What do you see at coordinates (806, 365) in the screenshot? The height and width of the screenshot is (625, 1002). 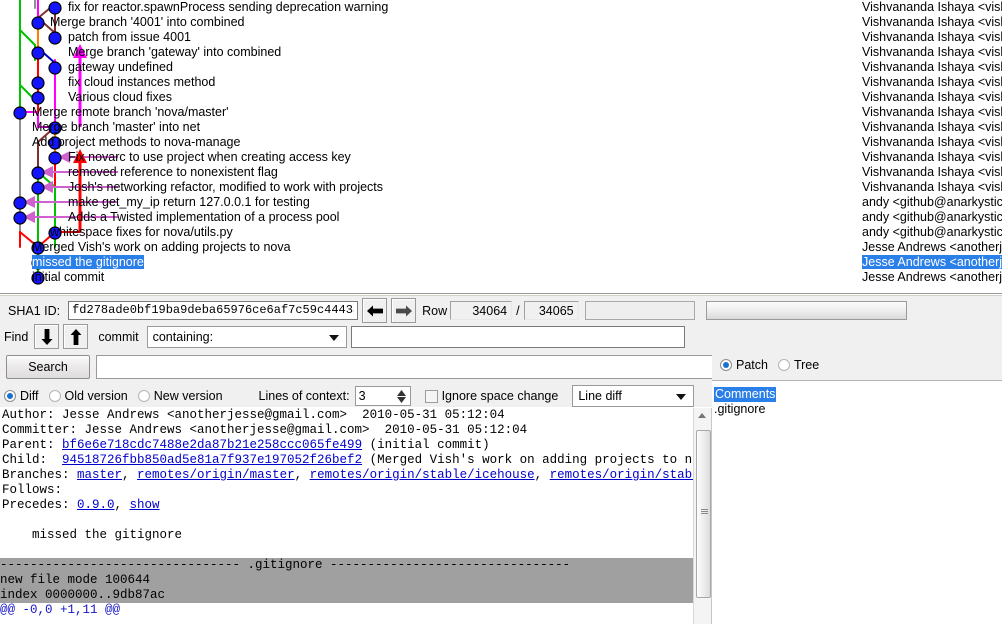 I see `tree-label: Tree` at bounding box center [806, 365].